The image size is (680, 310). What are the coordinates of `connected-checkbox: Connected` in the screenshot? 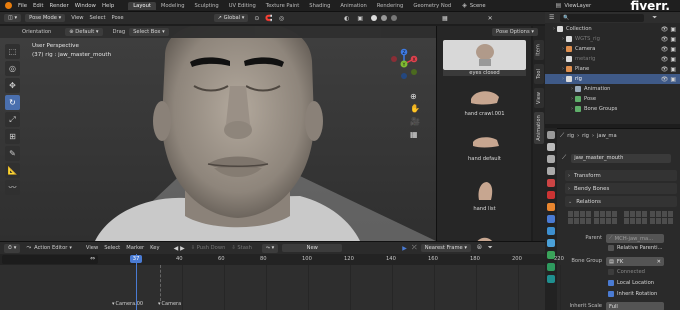 It's located at (626, 272).